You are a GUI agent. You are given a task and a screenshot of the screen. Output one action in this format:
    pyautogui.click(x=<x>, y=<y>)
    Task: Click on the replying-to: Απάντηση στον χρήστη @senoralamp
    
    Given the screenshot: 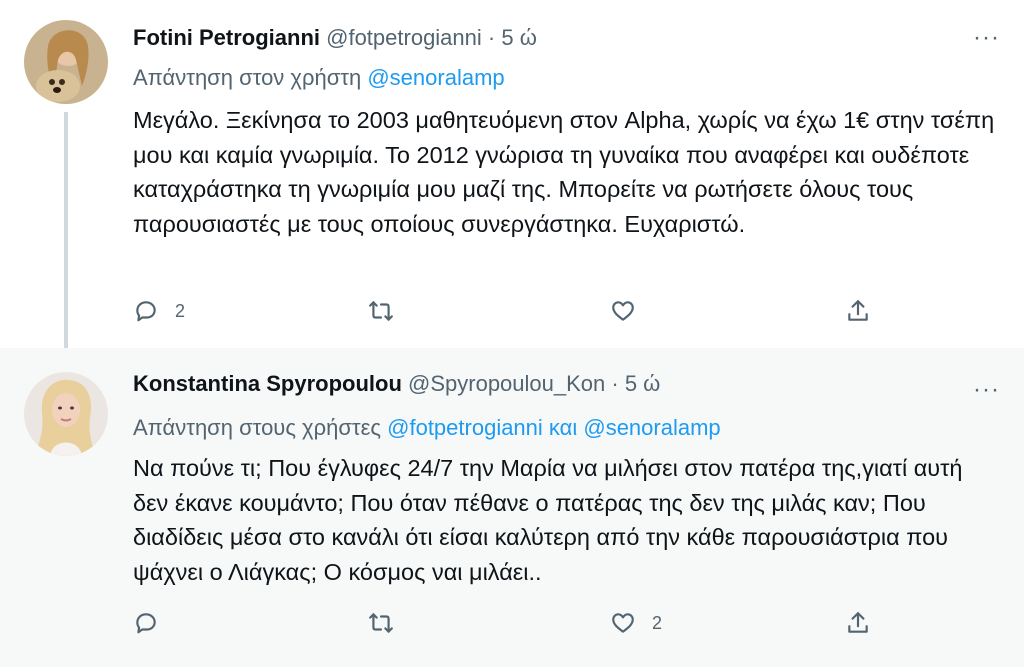 What is the action you would take?
    pyautogui.click(x=319, y=78)
    